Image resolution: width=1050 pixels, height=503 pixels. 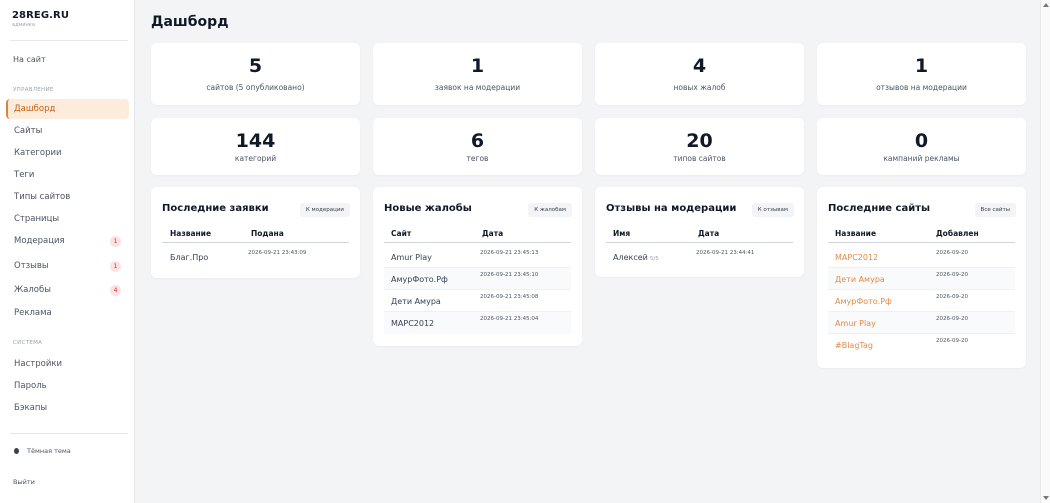 What do you see at coordinates (921, 74) in the screenshot?
I see `stat-card: 1 отзывов на модерации` at bounding box center [921, 74].